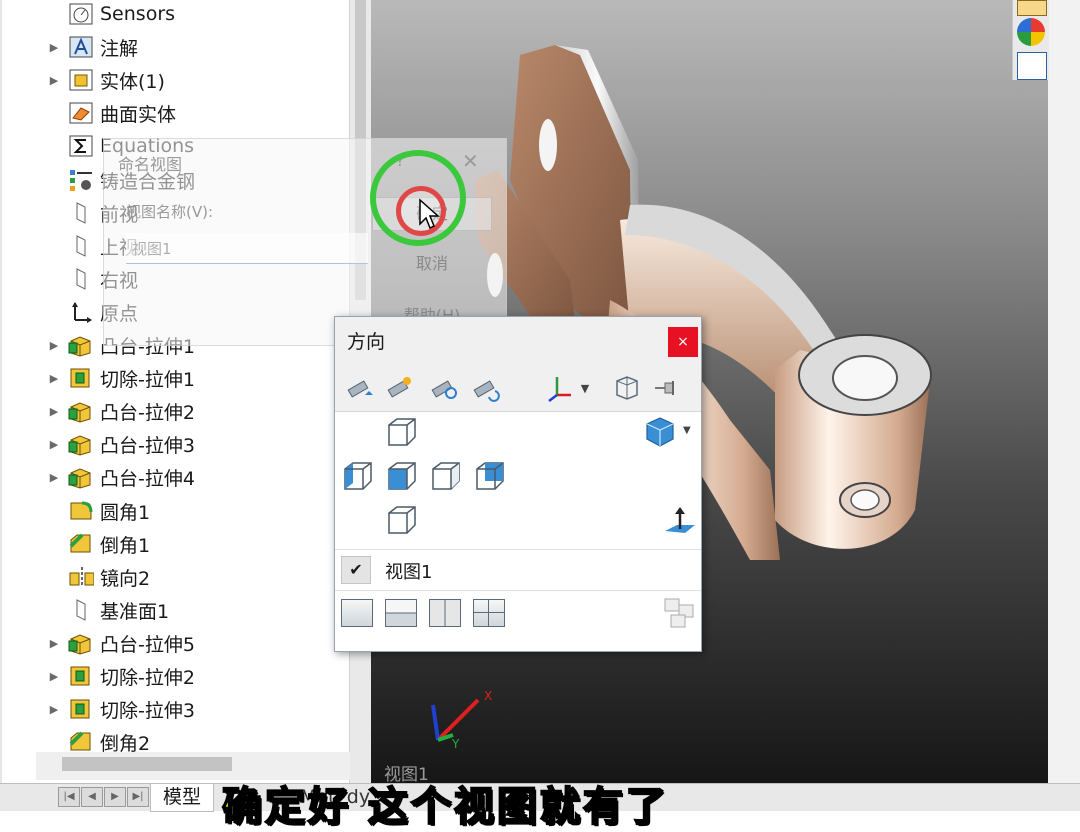  I want to click on coordinate-triad: X Y, so click(461, 720).